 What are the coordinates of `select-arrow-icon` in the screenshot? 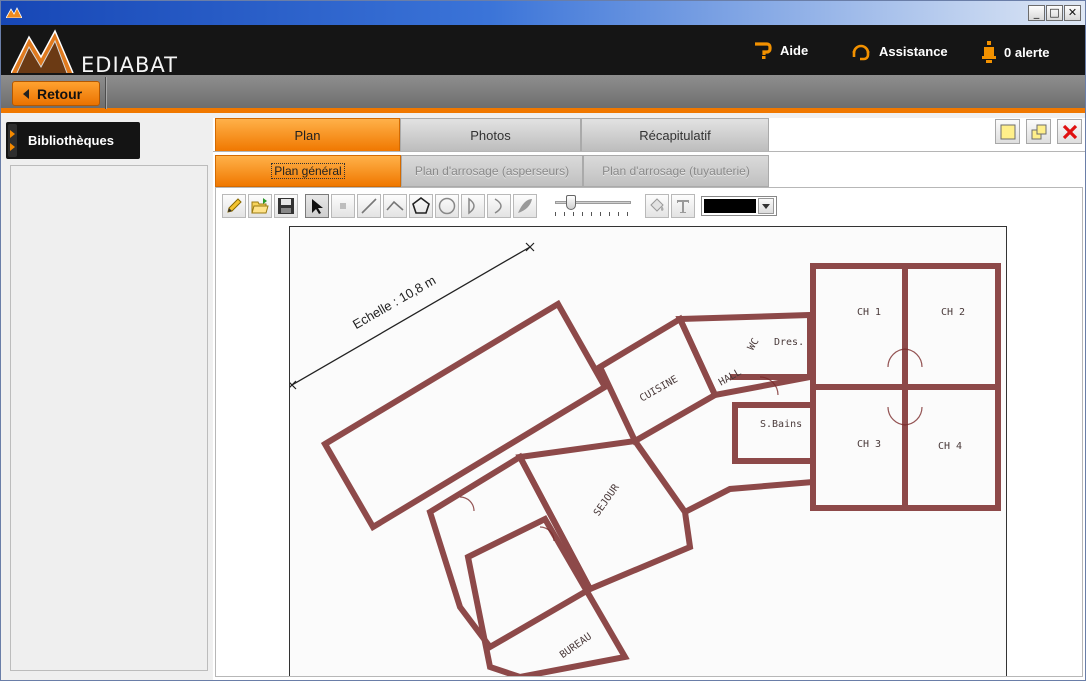 It's located at (317, 206).